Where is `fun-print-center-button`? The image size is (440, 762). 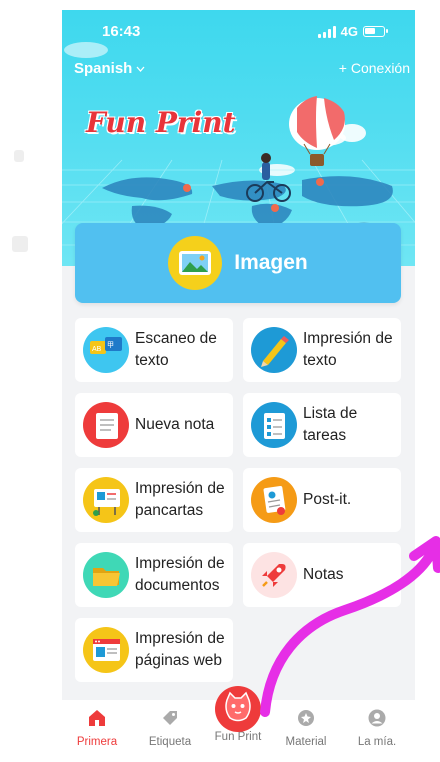
fun-print-center-button is located at coordinates (238, 709).